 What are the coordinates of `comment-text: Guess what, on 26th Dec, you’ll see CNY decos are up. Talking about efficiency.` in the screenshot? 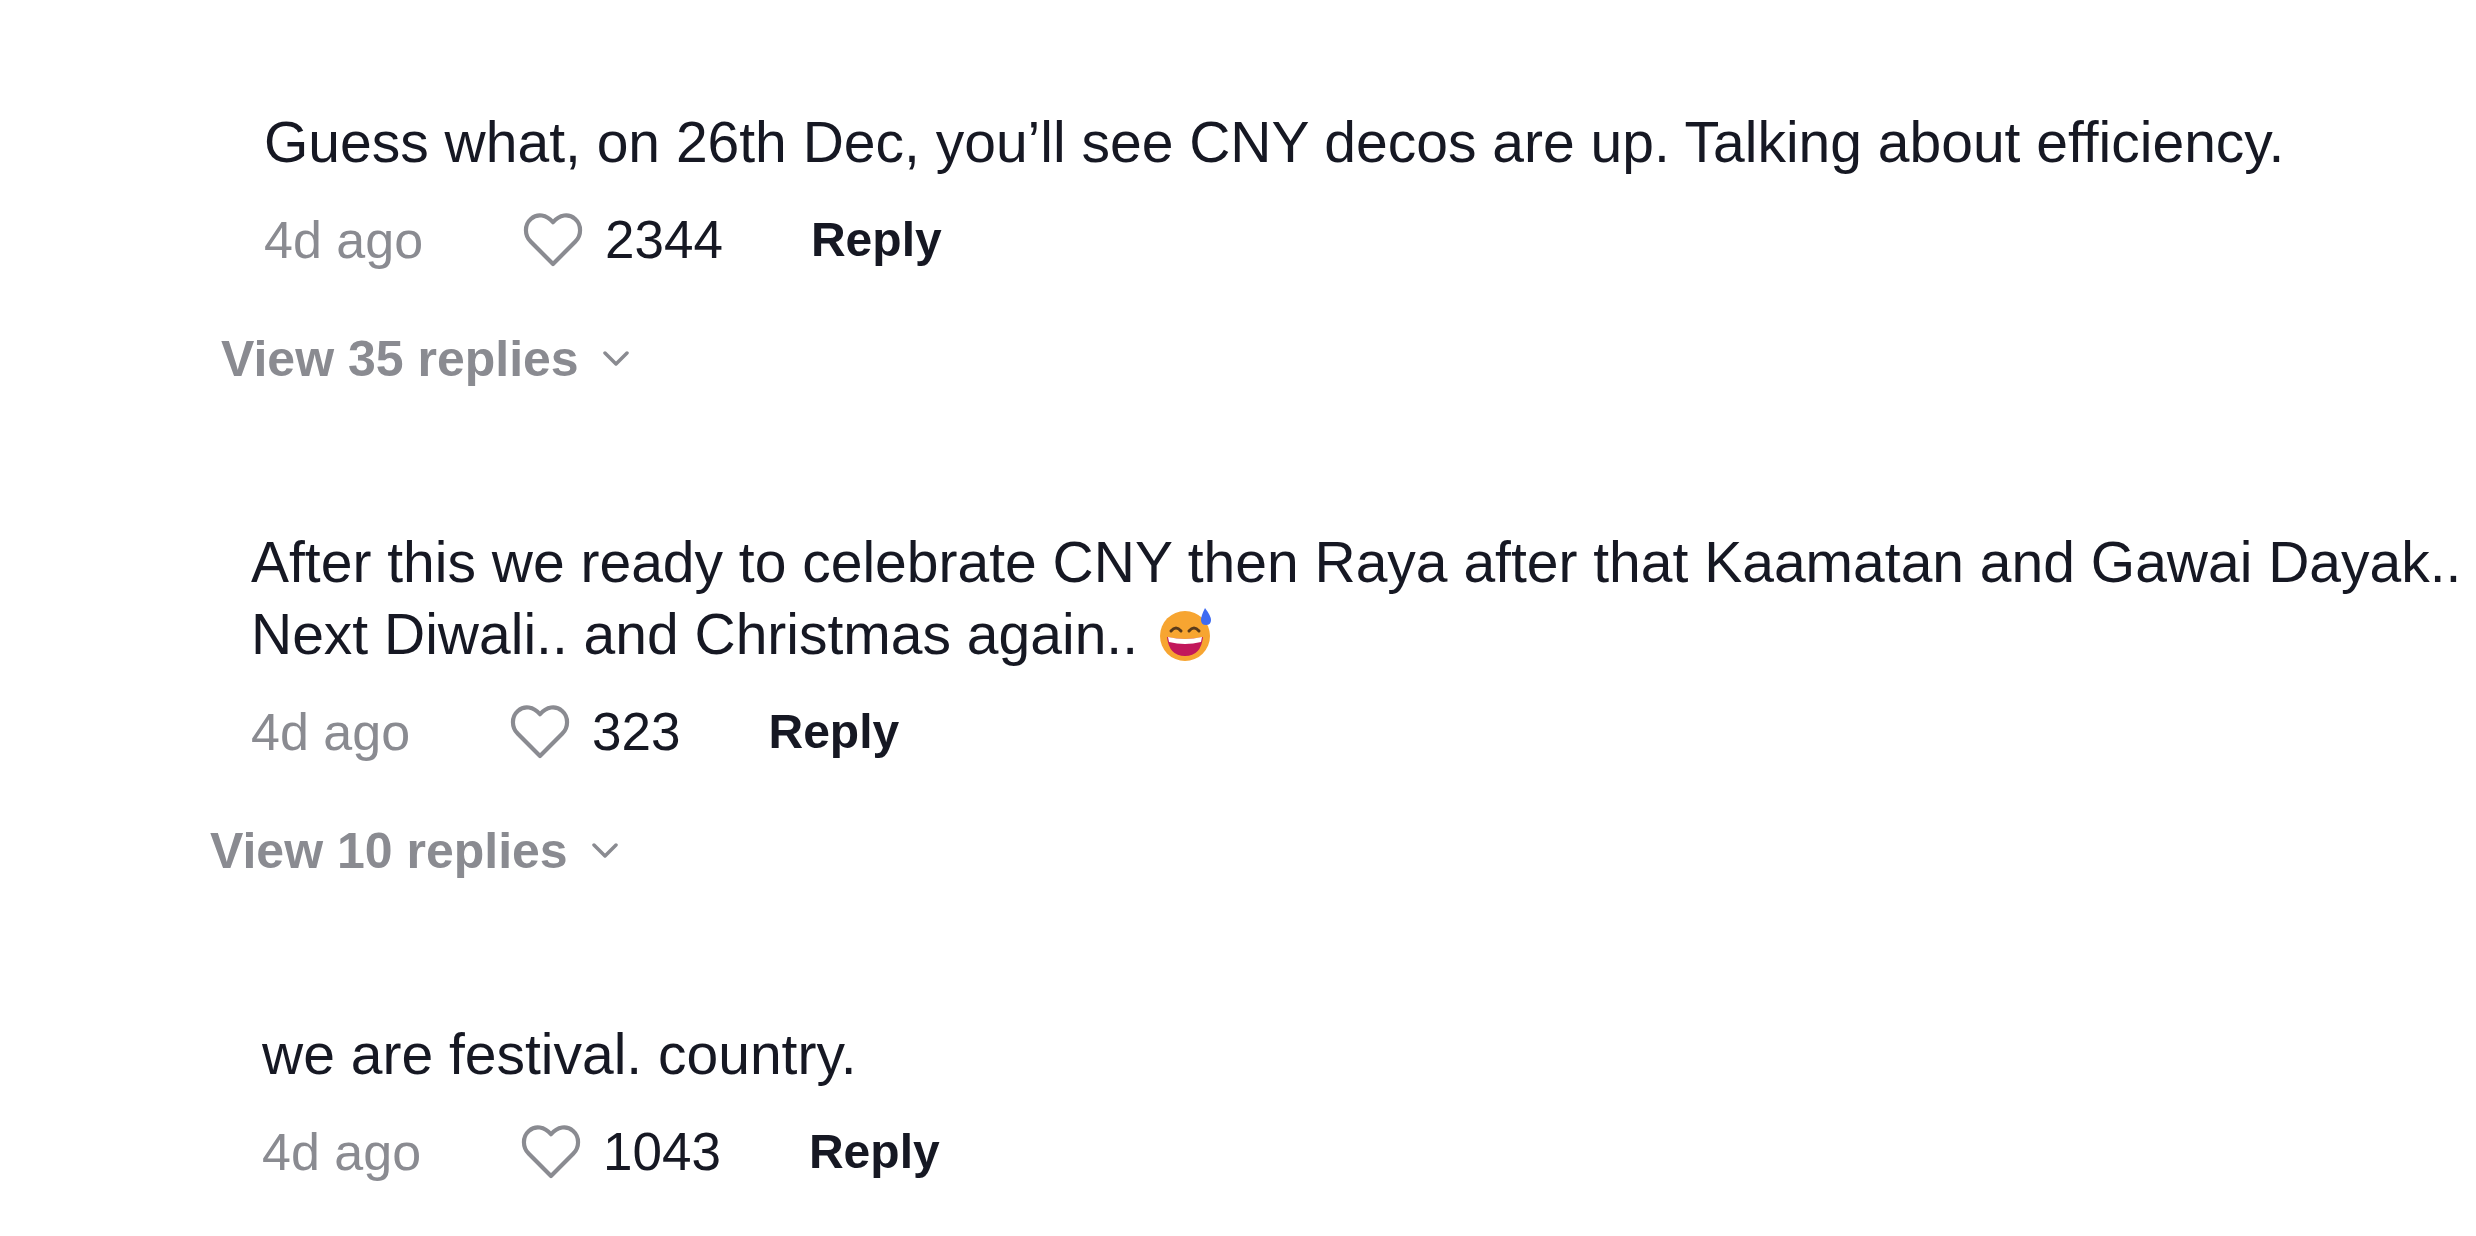 It's located at (1274, 142).